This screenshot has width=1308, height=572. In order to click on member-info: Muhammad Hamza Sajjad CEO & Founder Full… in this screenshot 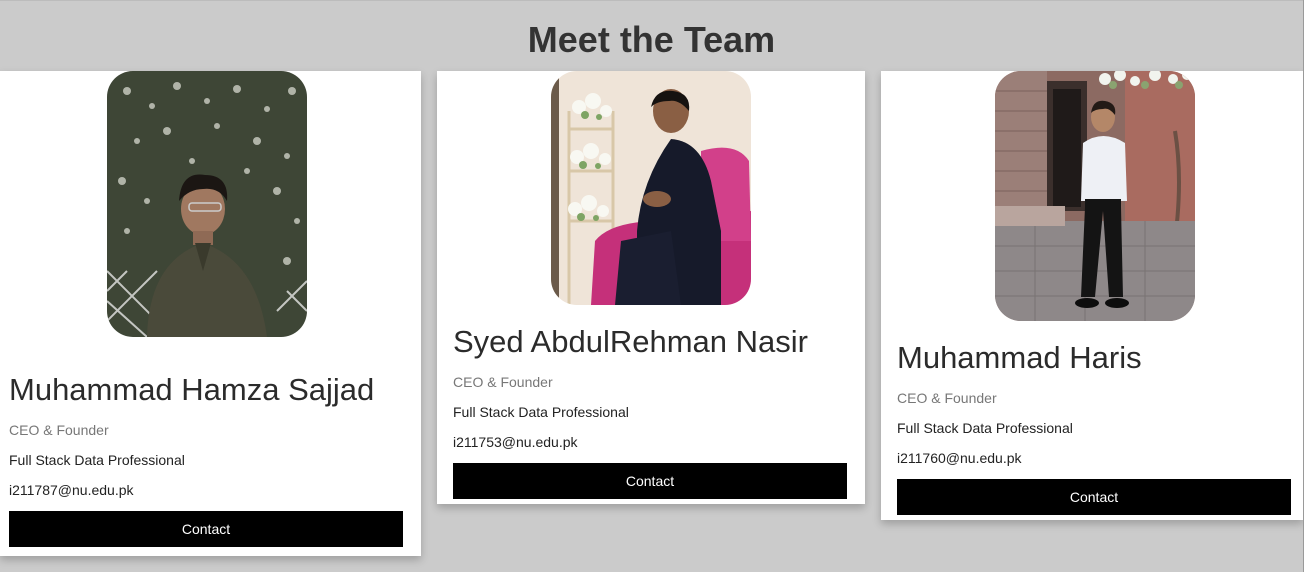, I will do `click(206, 459)`.